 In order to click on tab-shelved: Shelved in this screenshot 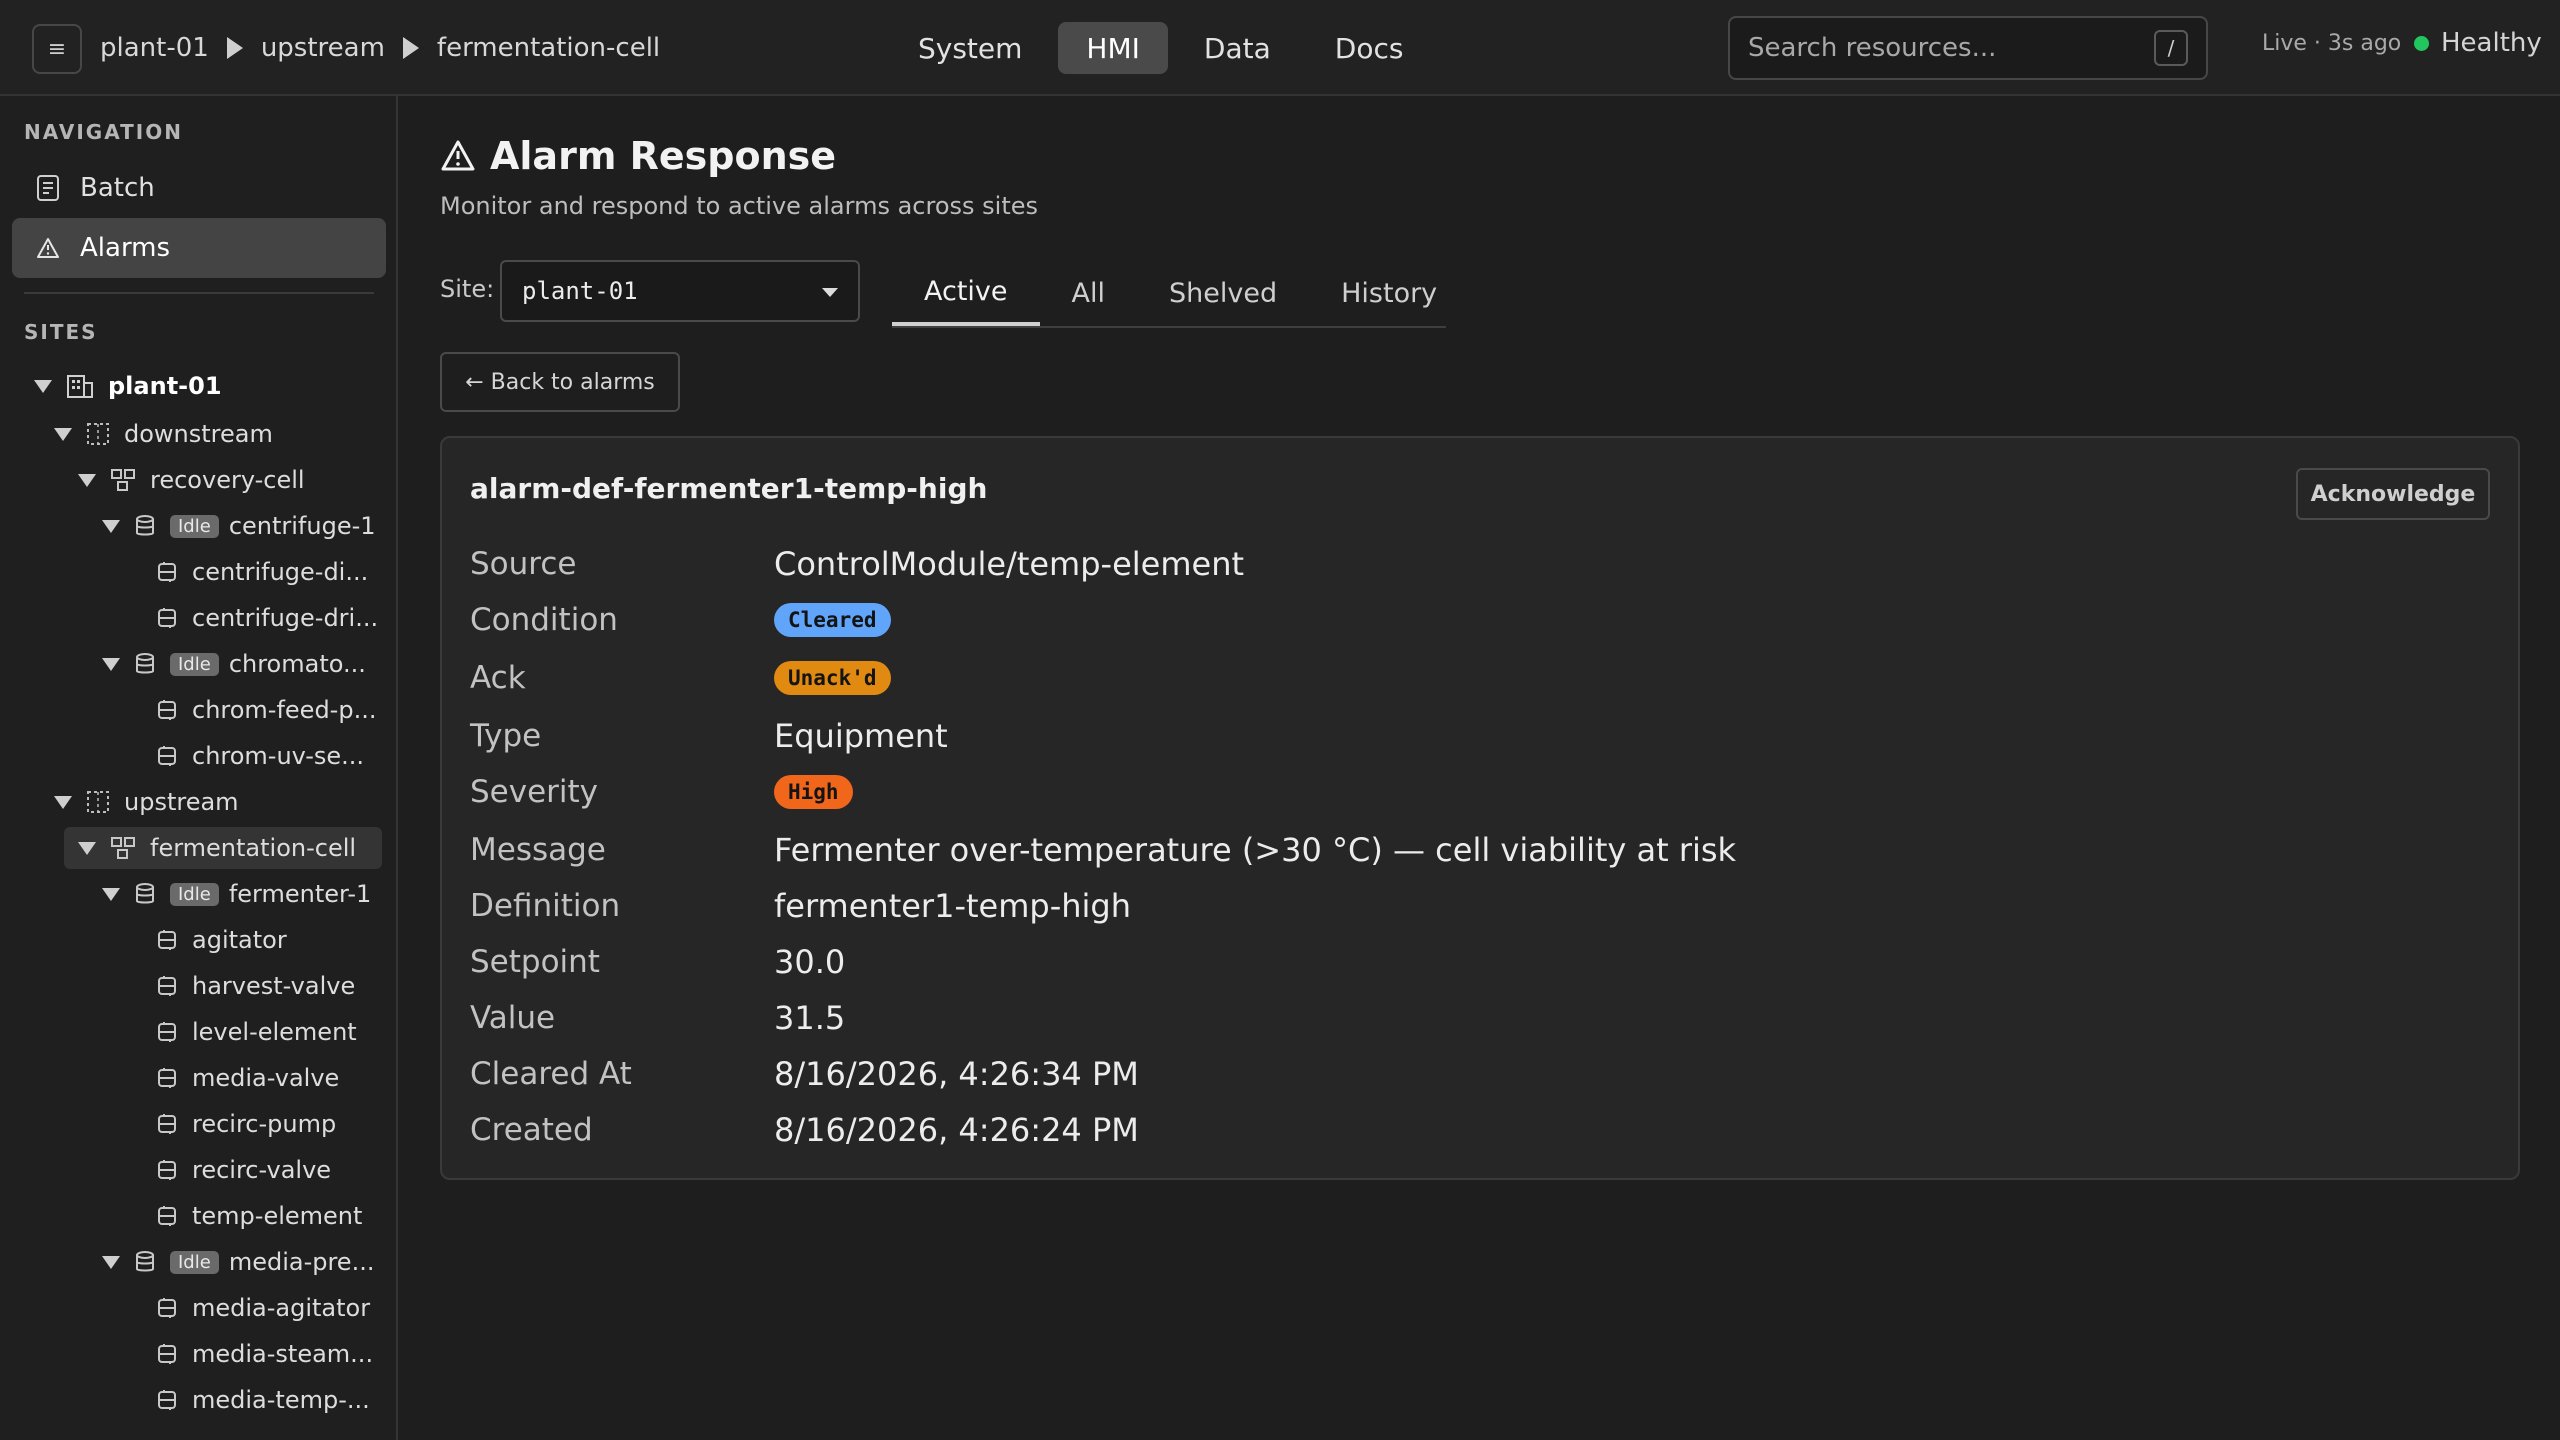, I will do `click(1223, 293)`.